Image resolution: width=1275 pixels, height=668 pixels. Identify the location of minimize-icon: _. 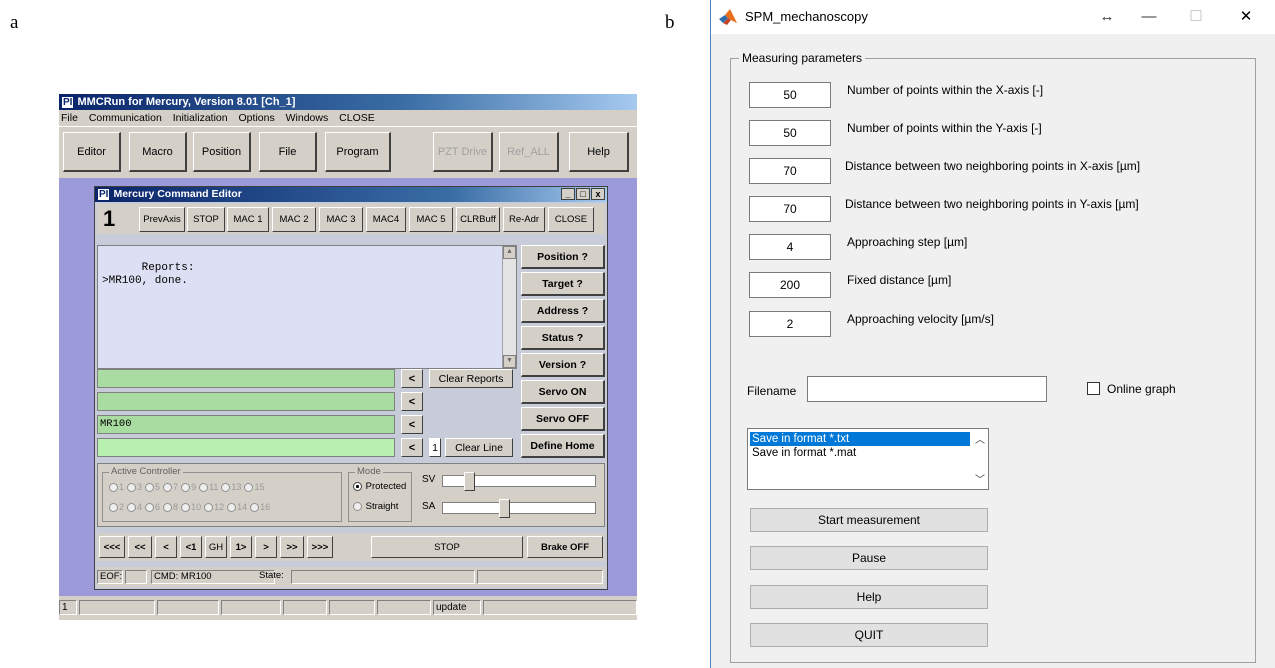
(568, 194).